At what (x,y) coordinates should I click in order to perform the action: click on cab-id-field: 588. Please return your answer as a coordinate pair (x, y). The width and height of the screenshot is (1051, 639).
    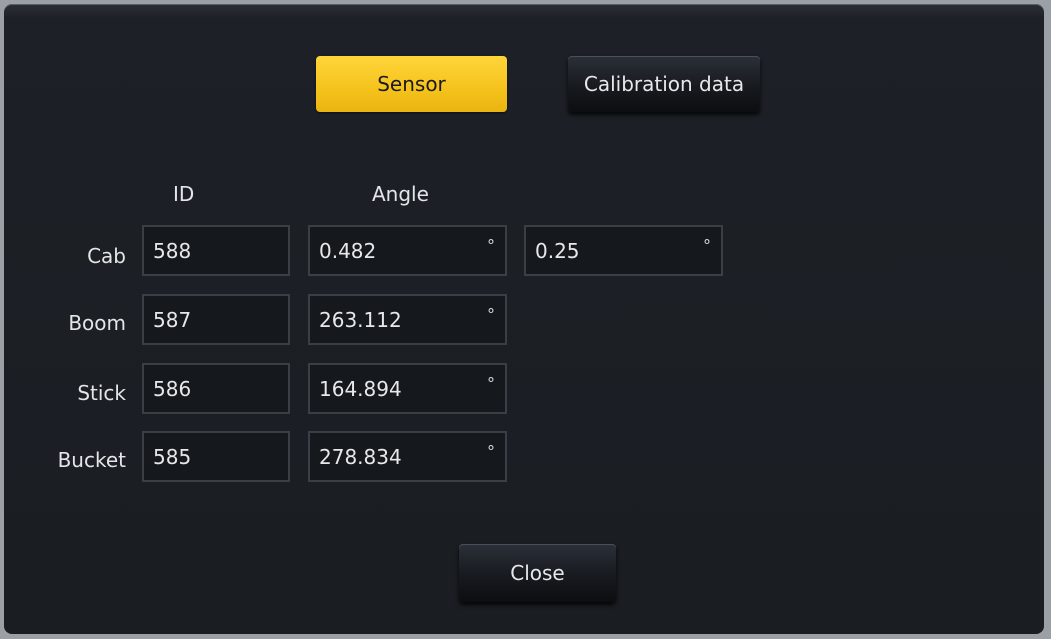
    Looking at the image, I should click on (216, 250).